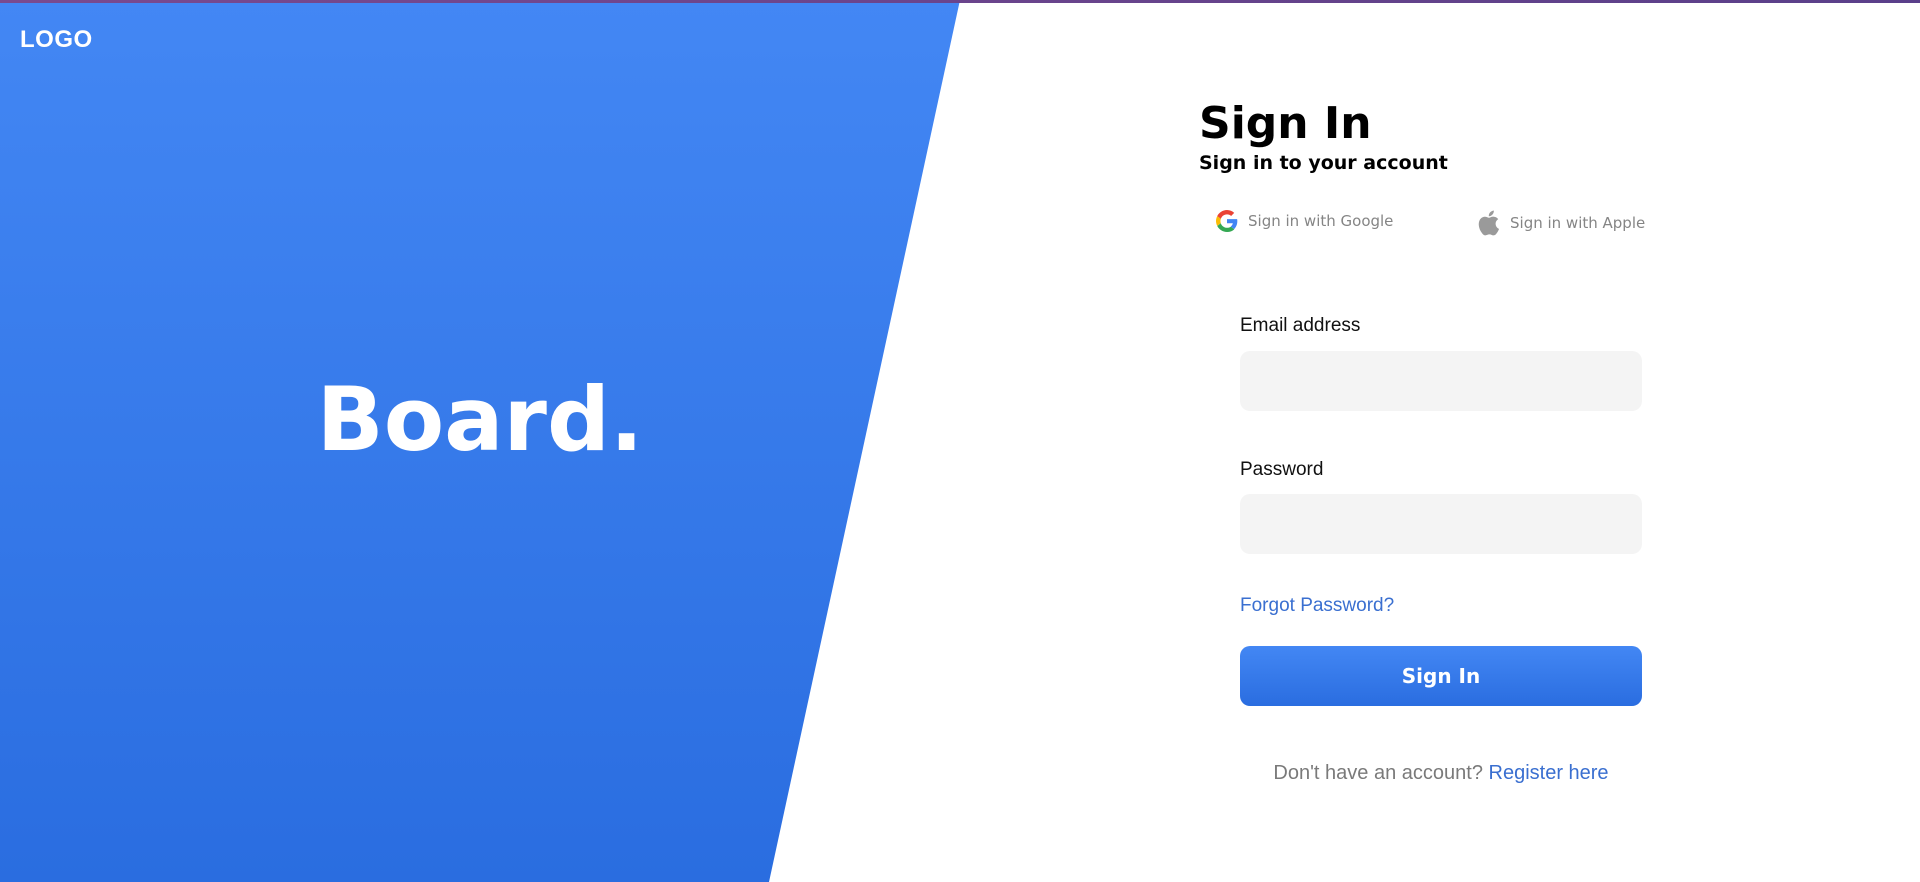 This screenshot has height=882, width=1920. I want to click on sign-in-button: Sign In, so click(1441, 676).